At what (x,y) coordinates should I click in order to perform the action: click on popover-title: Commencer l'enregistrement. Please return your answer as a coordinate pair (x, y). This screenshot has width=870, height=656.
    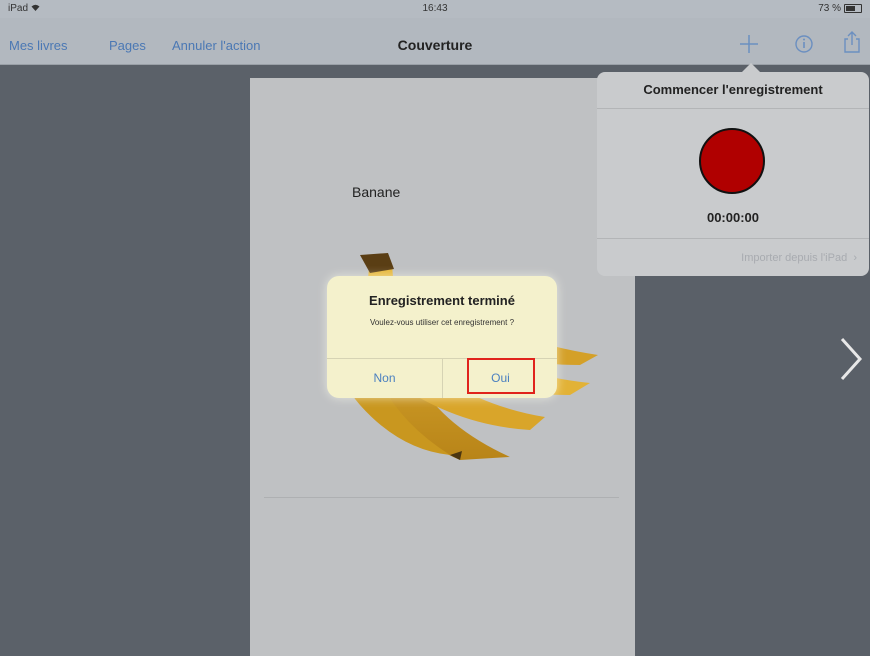
    Looking at the image, I should click on (733, 89).